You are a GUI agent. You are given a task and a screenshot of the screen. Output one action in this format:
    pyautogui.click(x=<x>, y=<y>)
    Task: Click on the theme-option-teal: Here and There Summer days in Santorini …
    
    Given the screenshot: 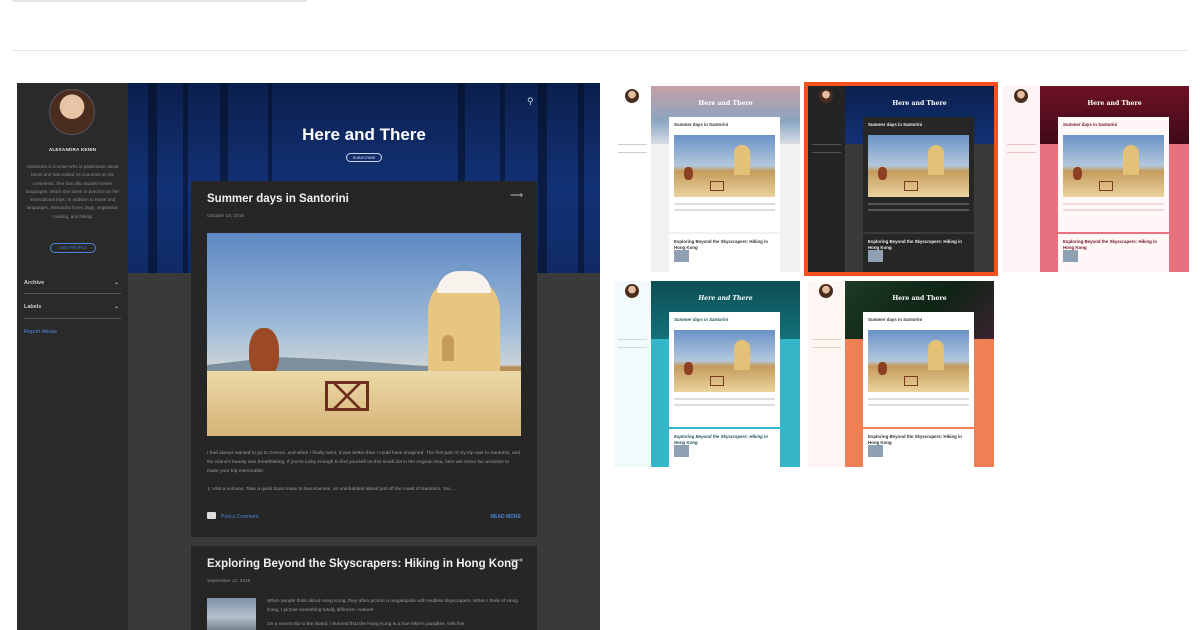 What is the action you would take?
    pyautogui.click(x=707, y=374)
    